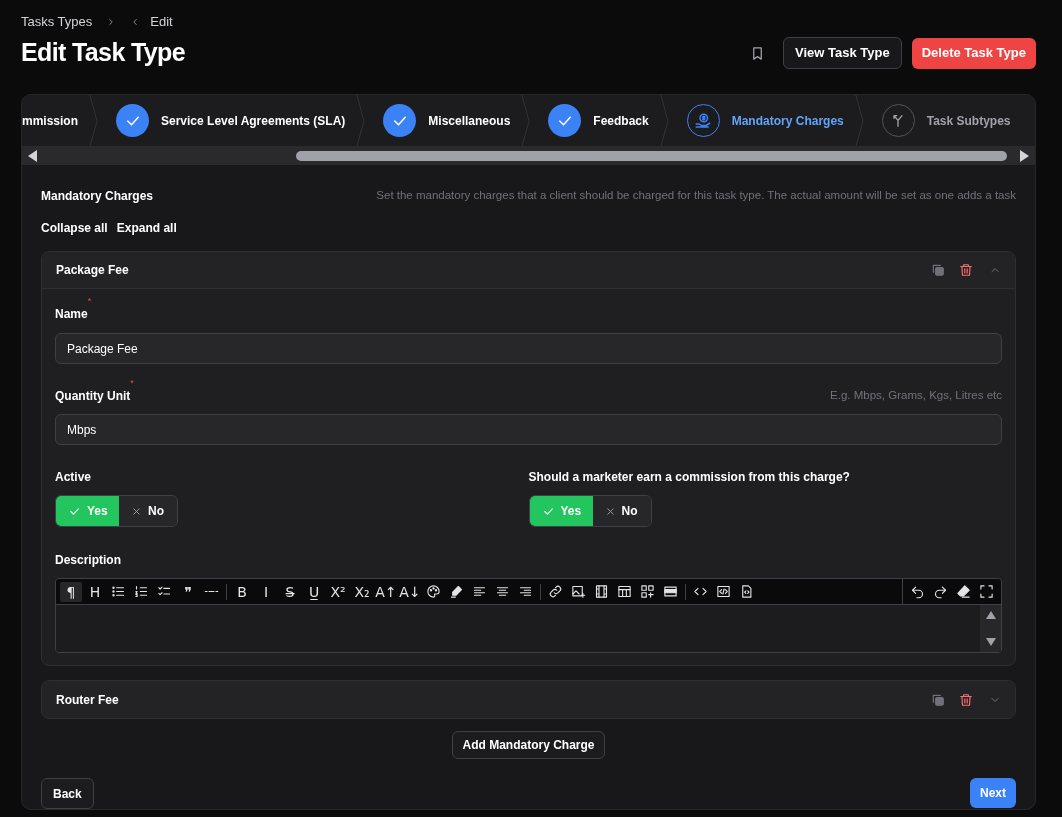  What do you see at coordinates (97, 196) in the screenshot?
I see `section-title: Mandatory Charges` at bounding box center [97, 196].